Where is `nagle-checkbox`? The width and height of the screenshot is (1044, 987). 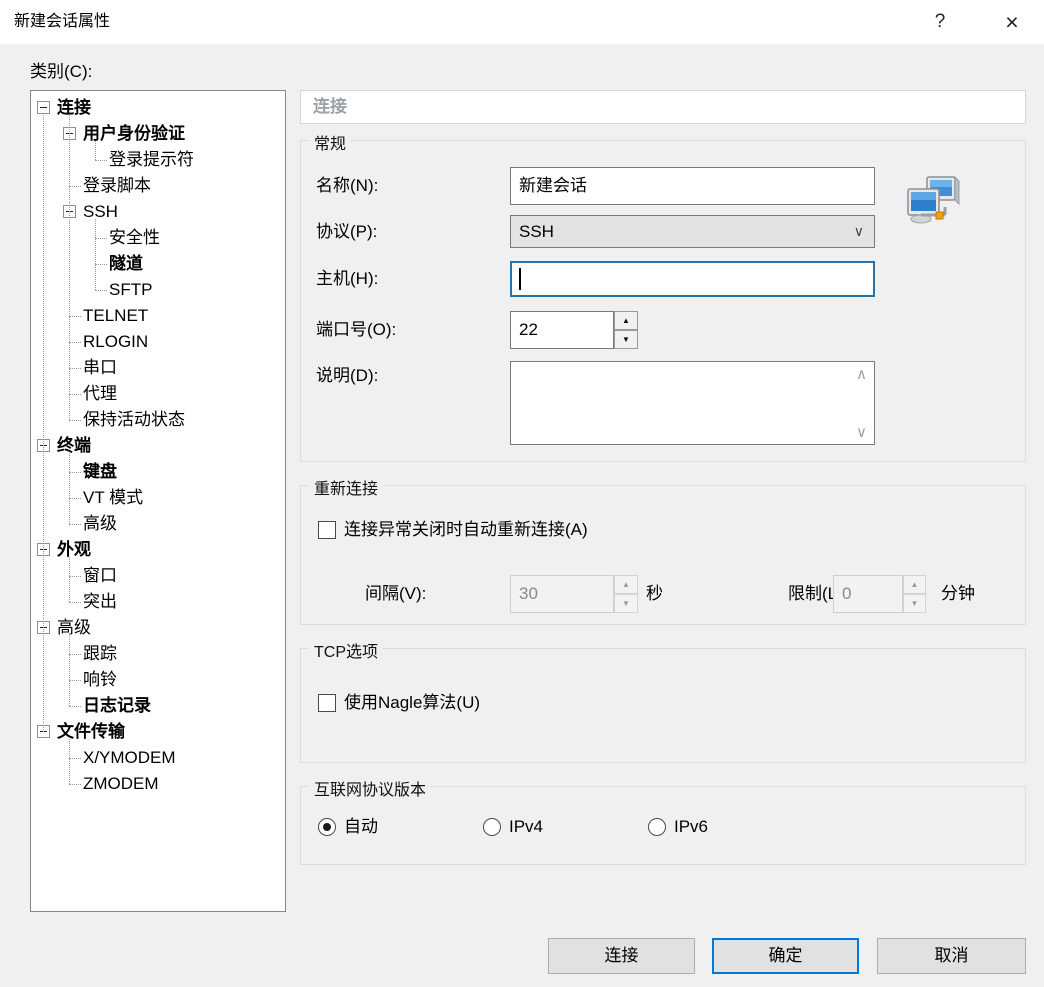 nagle-checkbox is located at coordinates (327, 703).